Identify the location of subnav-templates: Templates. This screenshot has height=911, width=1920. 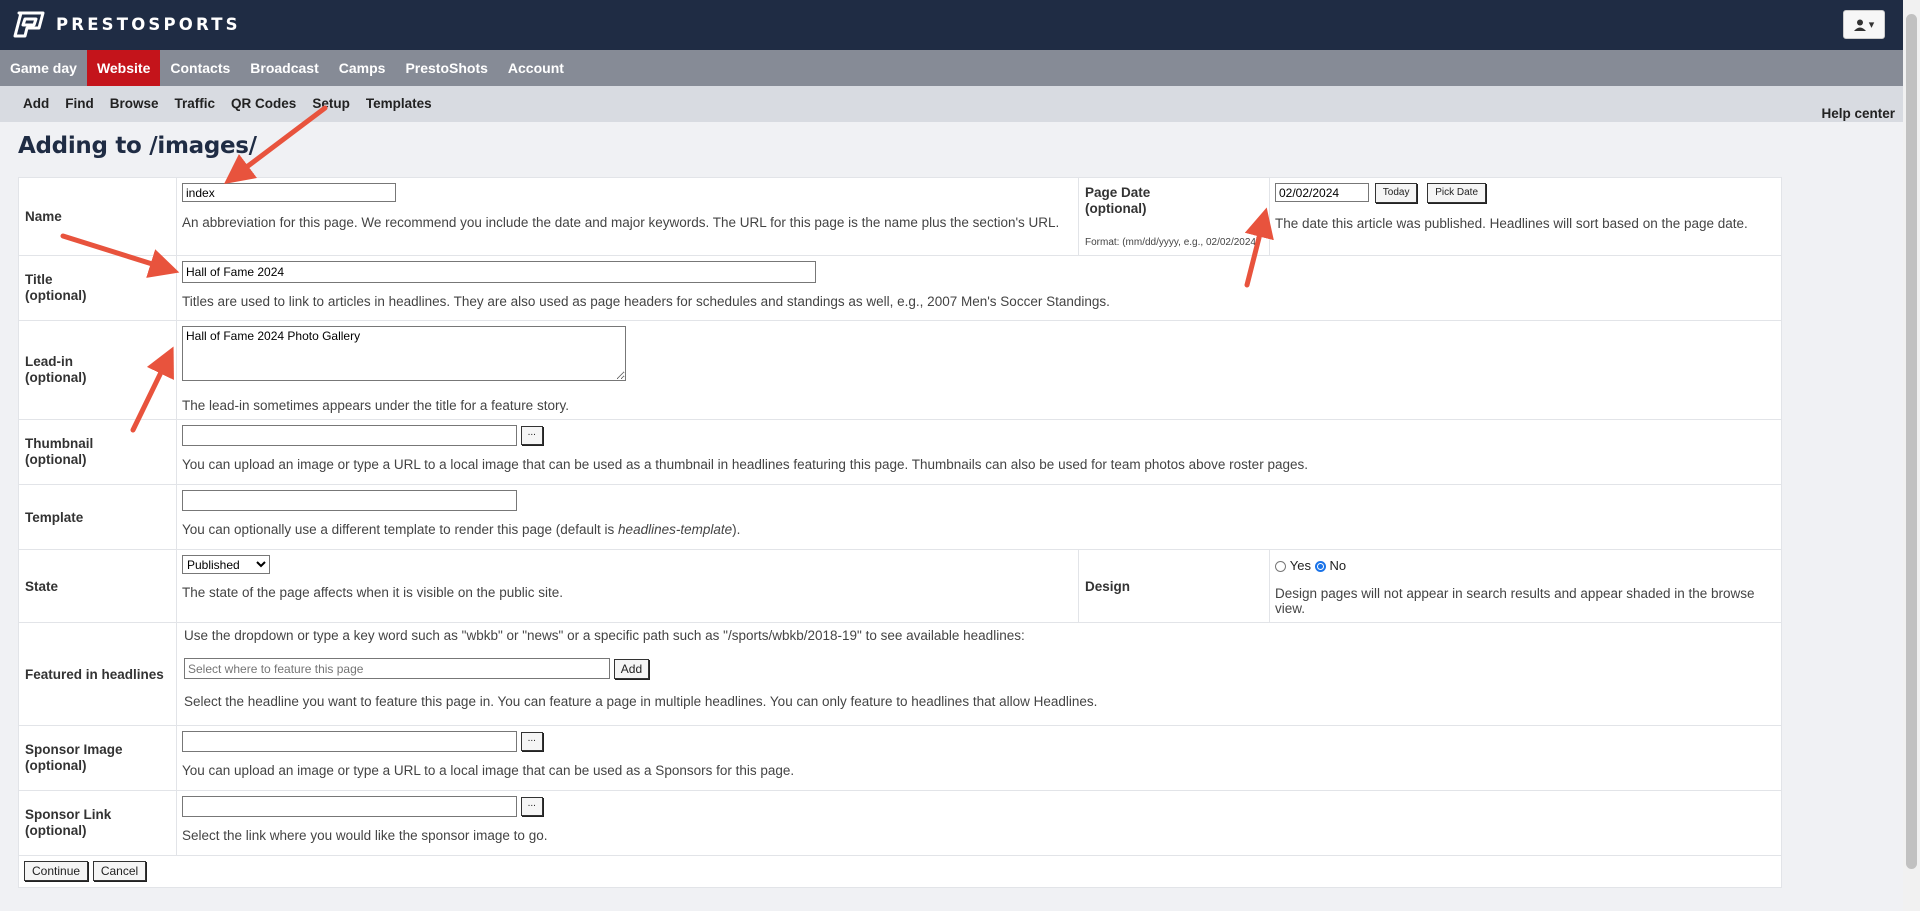
(399, 104).